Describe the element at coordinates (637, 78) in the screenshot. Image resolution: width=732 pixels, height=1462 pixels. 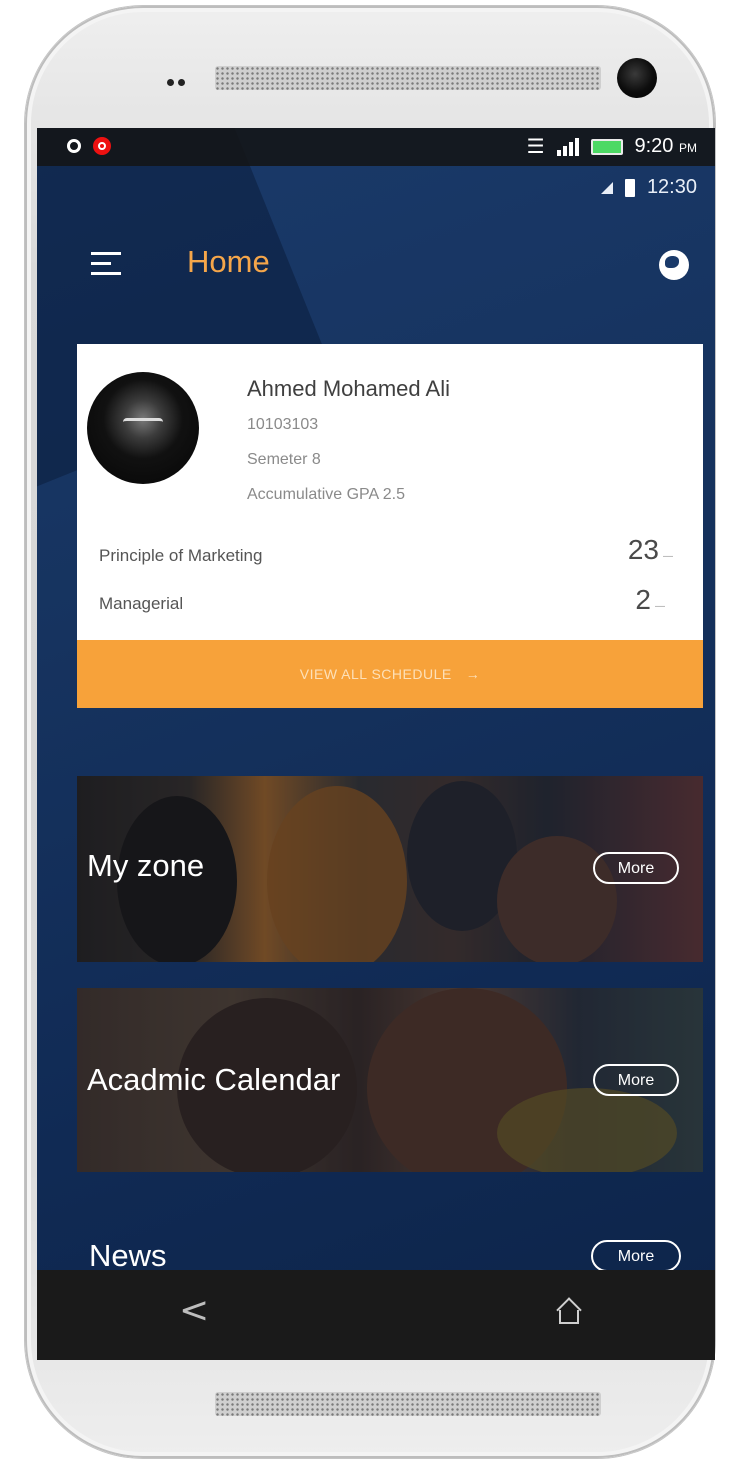
I see `front-camera` at that location.